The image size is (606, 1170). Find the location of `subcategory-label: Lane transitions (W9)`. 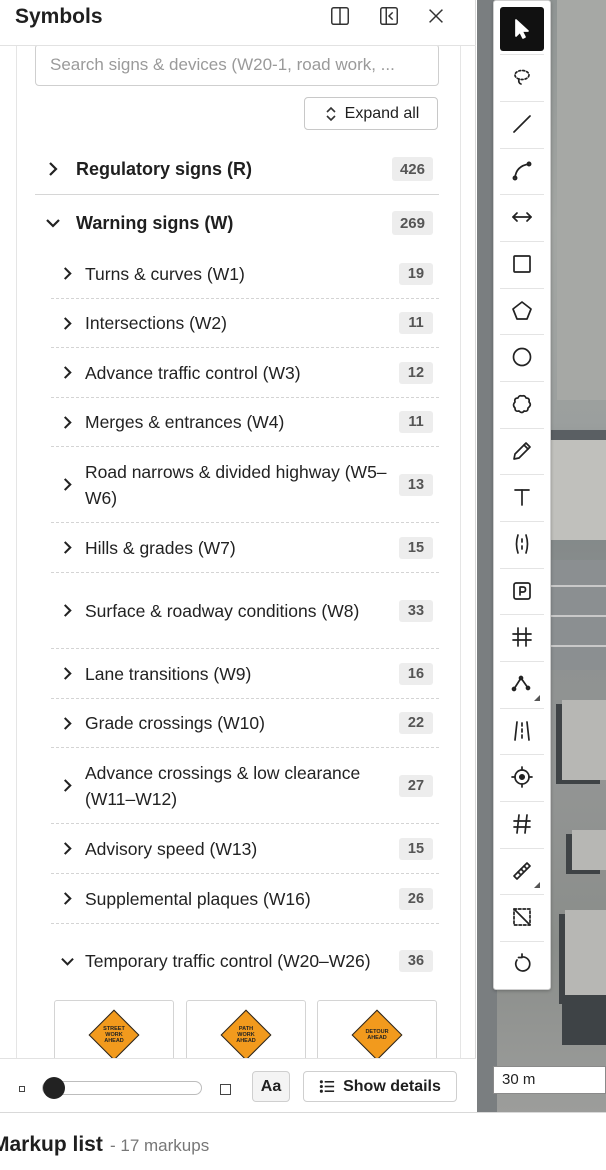

subcategory-label: Lane transitions (W9) is located at coordinates (168, 673).